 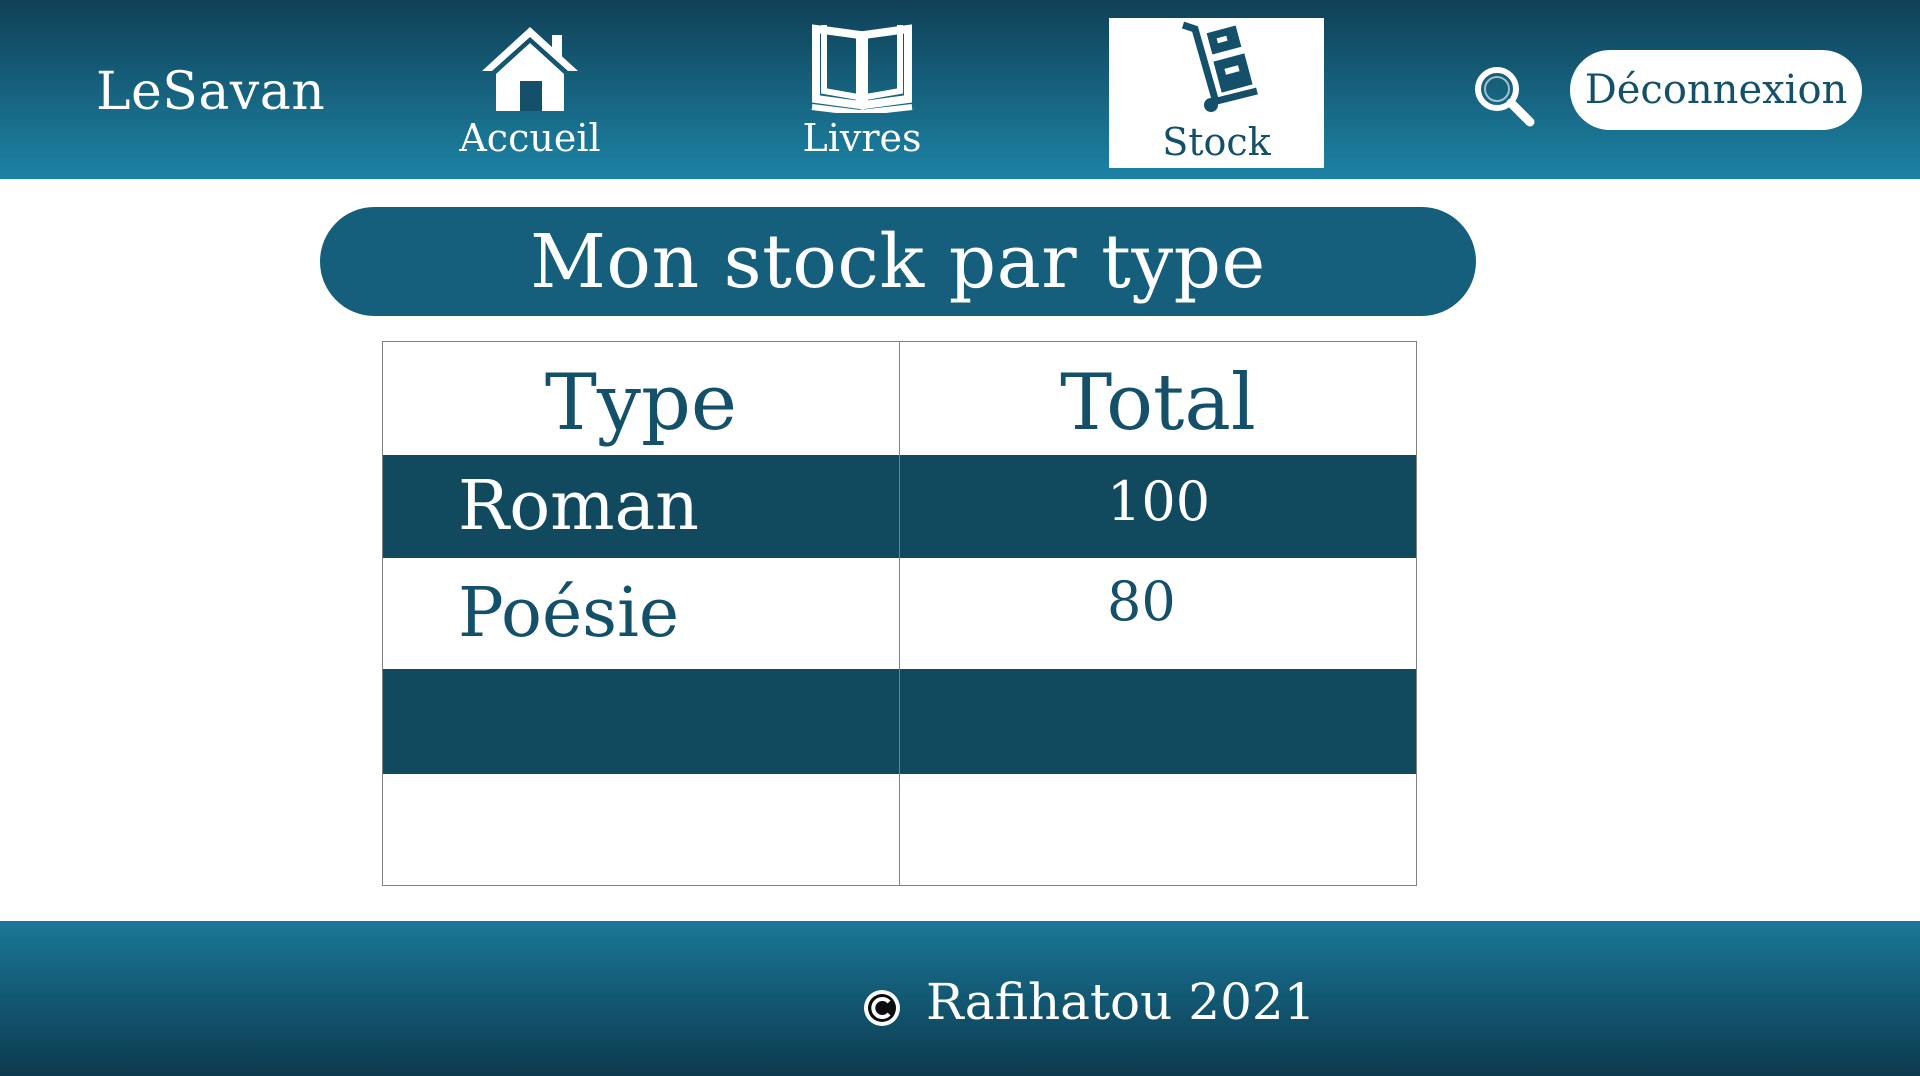 I want to click on nav-label-accueil: Accueil, so click(x=530, y=138).